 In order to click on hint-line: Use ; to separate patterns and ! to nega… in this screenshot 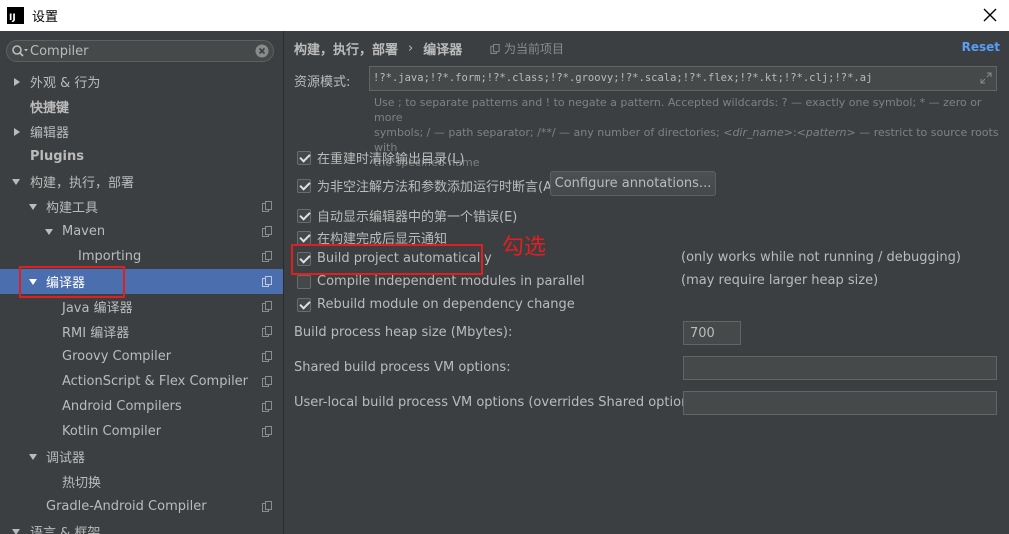, I will do `click(678, 110)`.